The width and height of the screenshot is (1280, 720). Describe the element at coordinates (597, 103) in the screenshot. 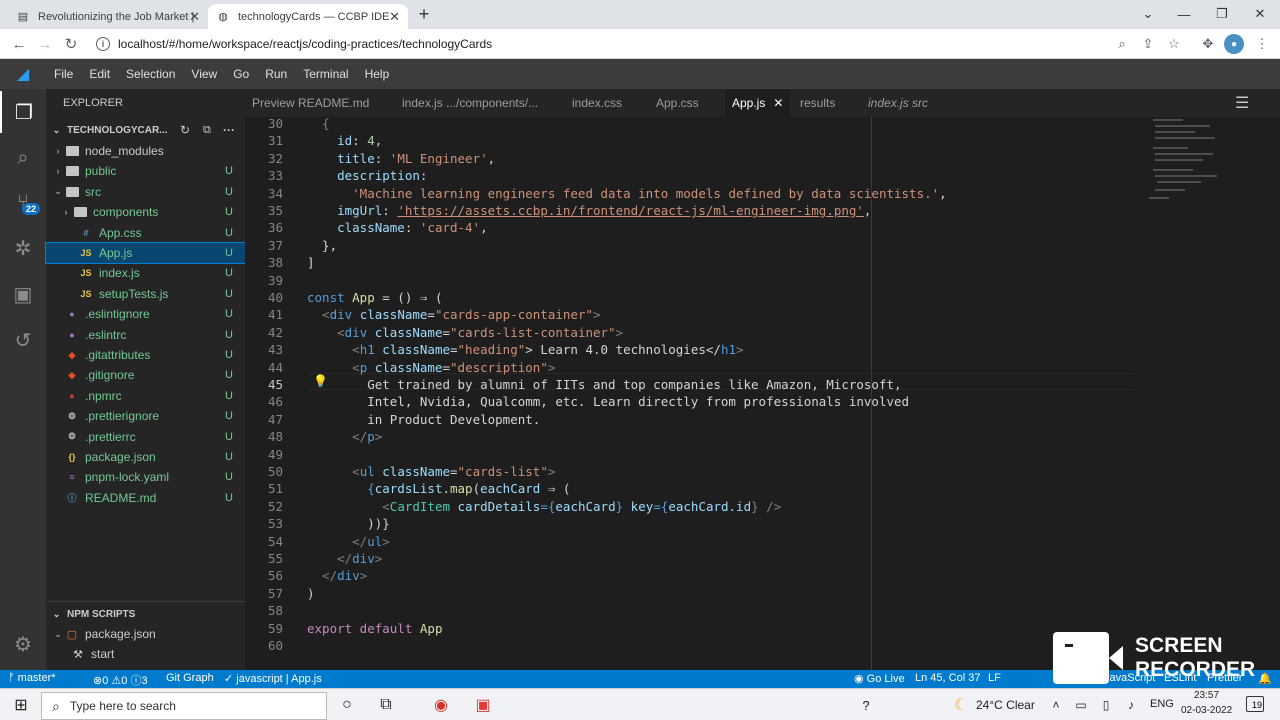

I see `tab-index-css: index.css` at that location.